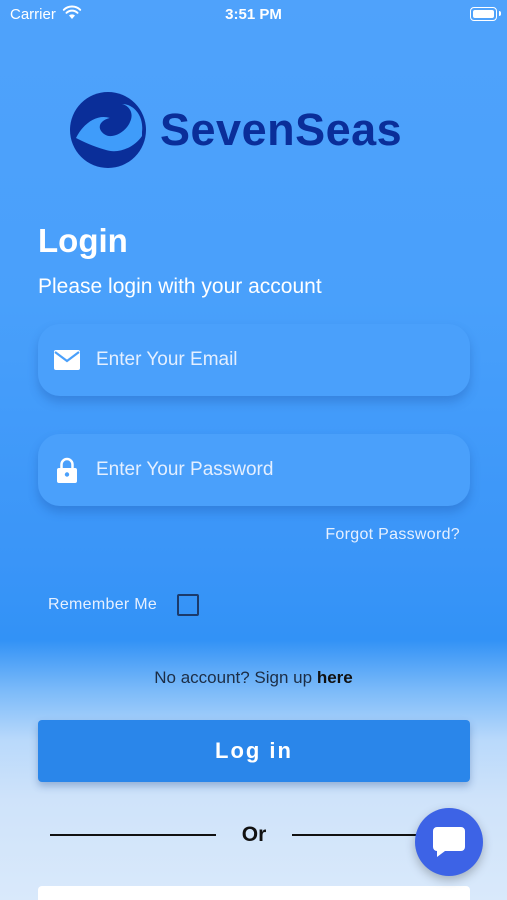  I want to click on social-login-button, so click(254, 893).